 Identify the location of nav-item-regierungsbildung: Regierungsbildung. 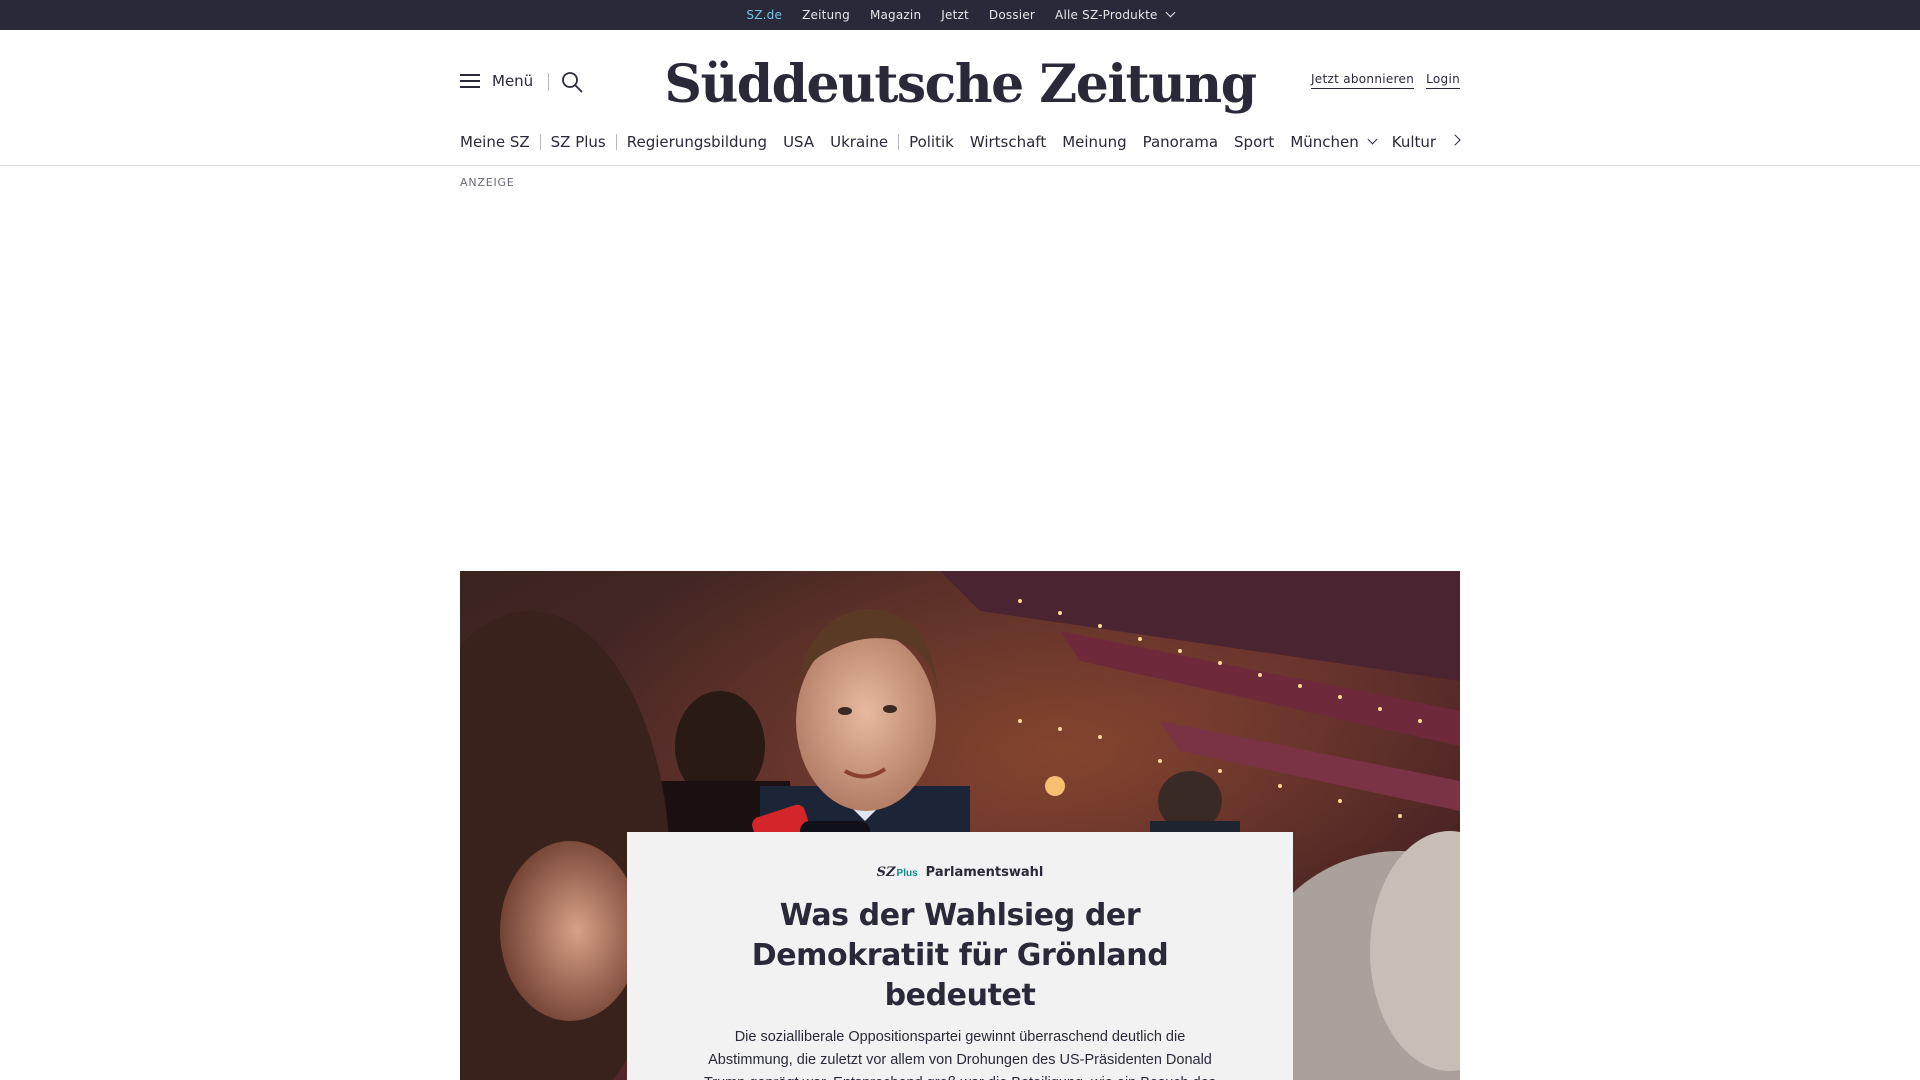
(697, 142).